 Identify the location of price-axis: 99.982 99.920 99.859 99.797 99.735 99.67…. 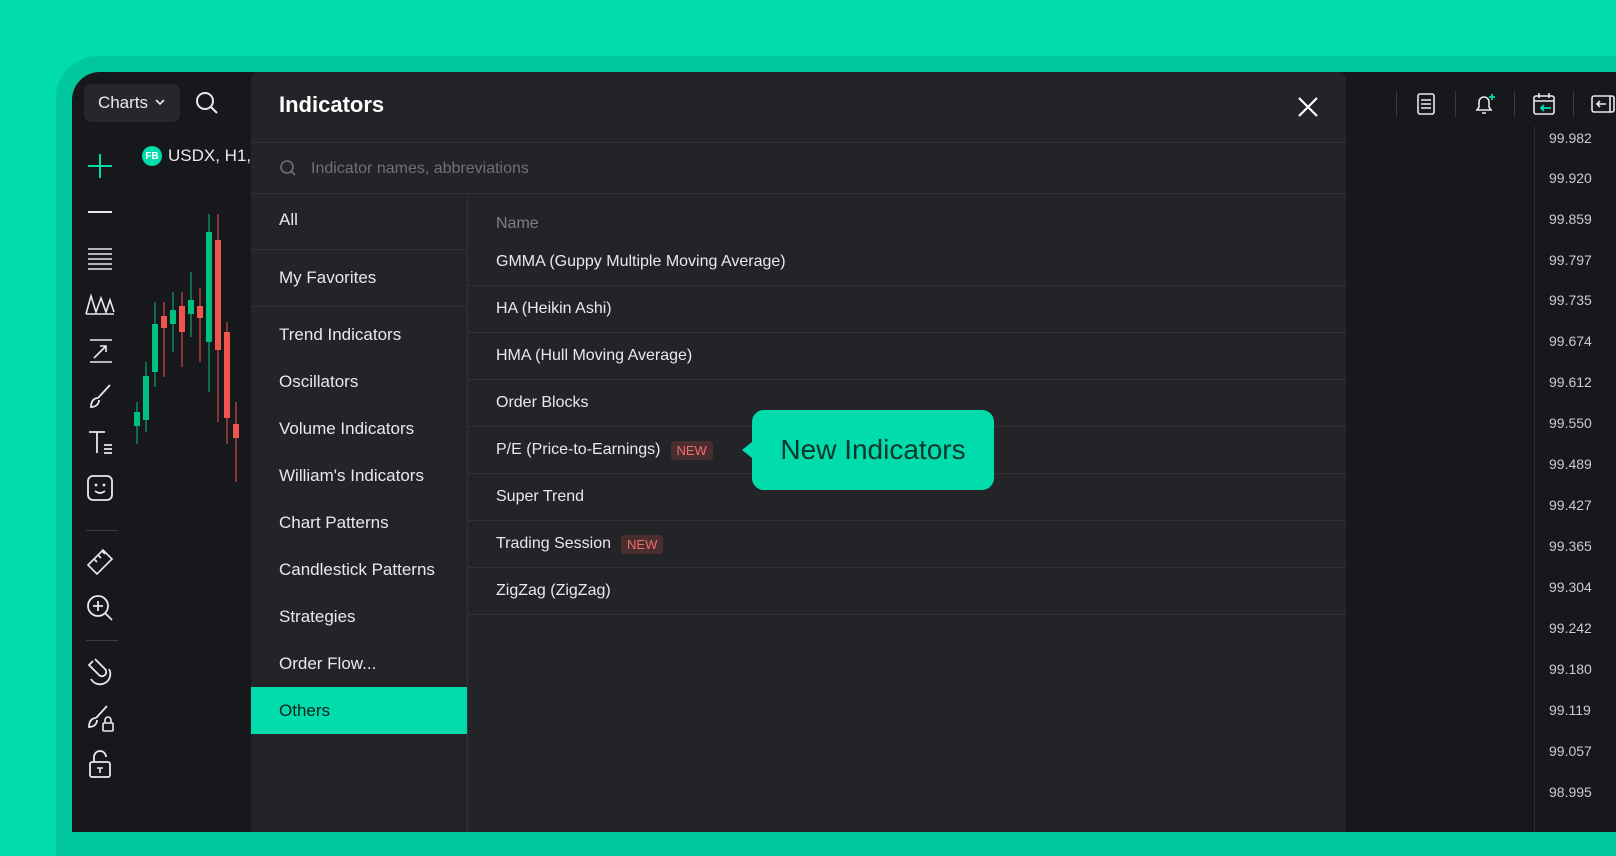
(1575, 479).